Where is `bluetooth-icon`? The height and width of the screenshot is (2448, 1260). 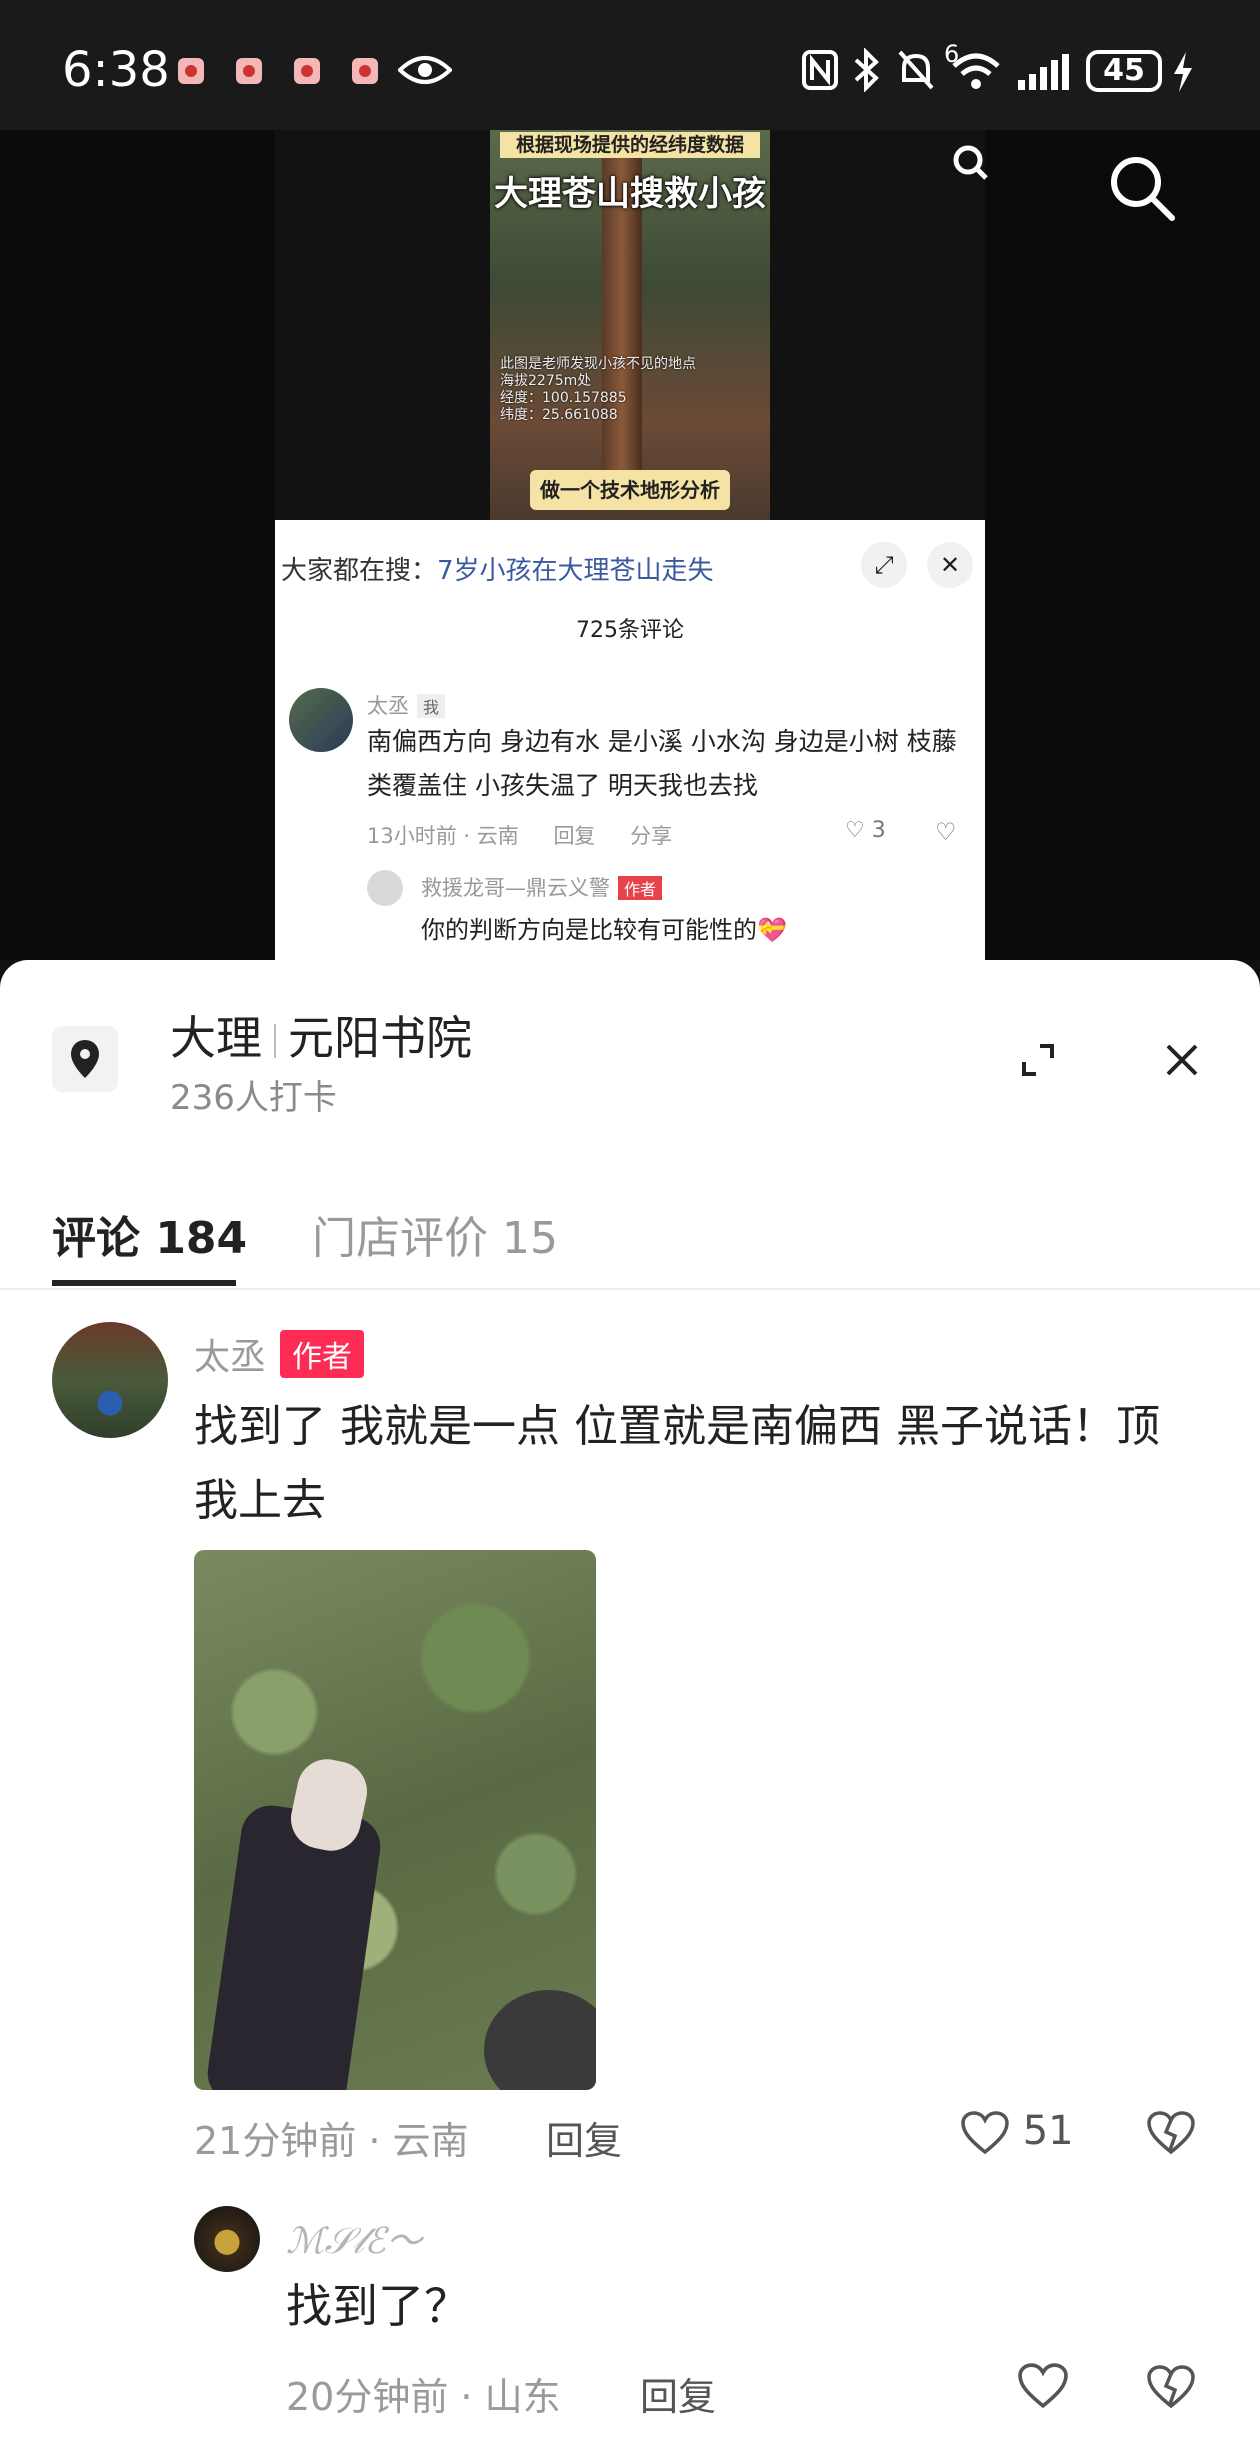 bluetooth-icon is located at coordinates (866, 70).